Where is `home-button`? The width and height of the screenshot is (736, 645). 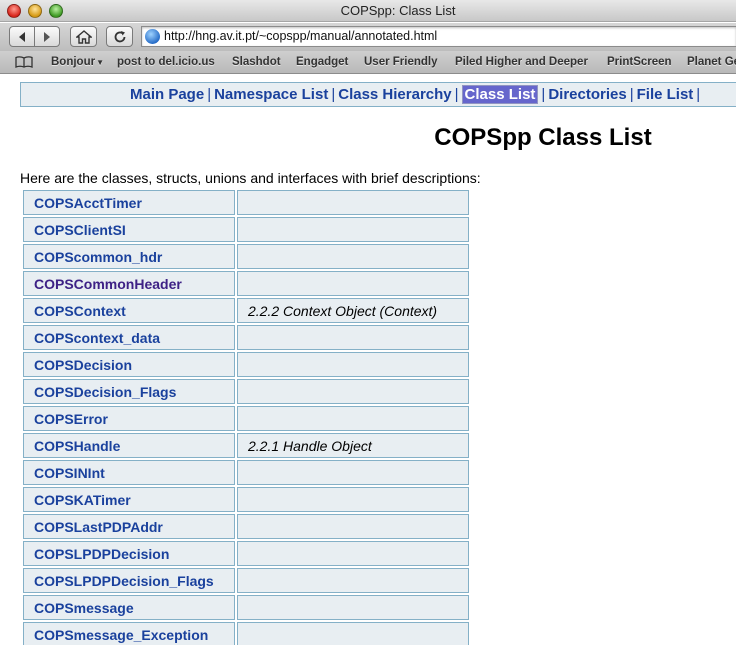 home-button is located at coordinates (83, 36).